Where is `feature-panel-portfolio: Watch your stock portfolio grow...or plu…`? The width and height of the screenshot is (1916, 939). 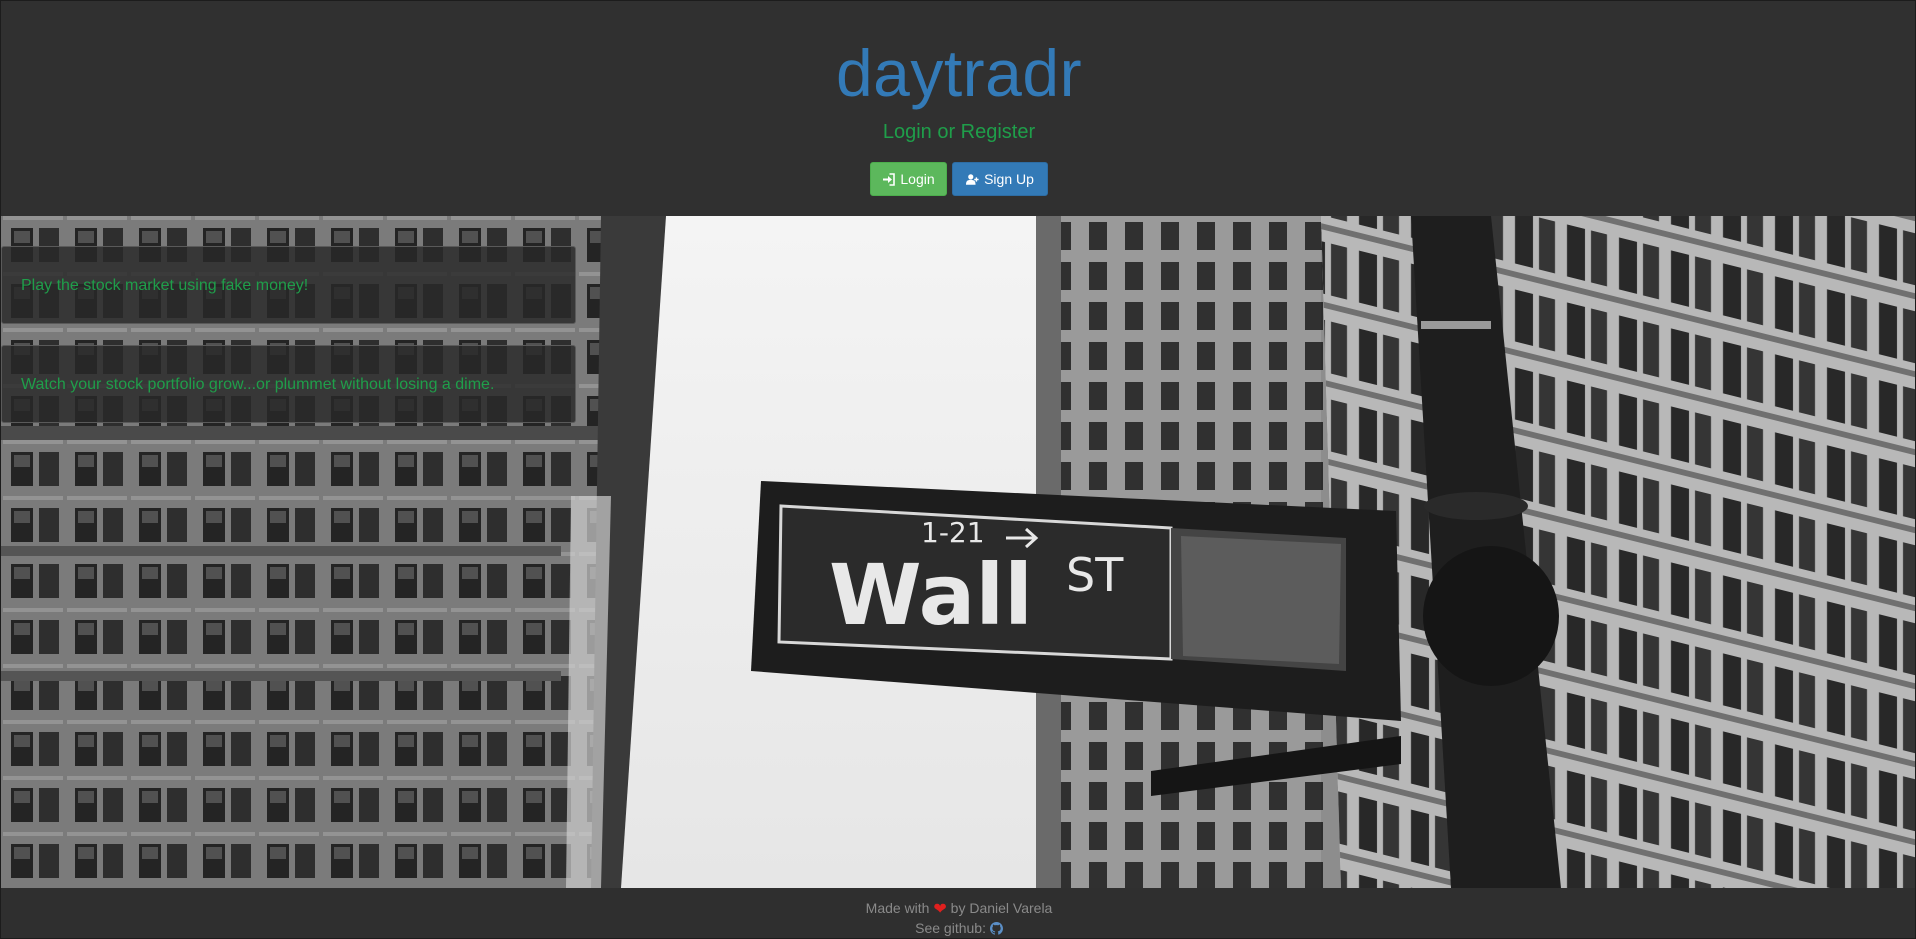
feature-panel-portfolio: Watch your stock portfolio grow...or plu… is located at coordinates (288, 384).